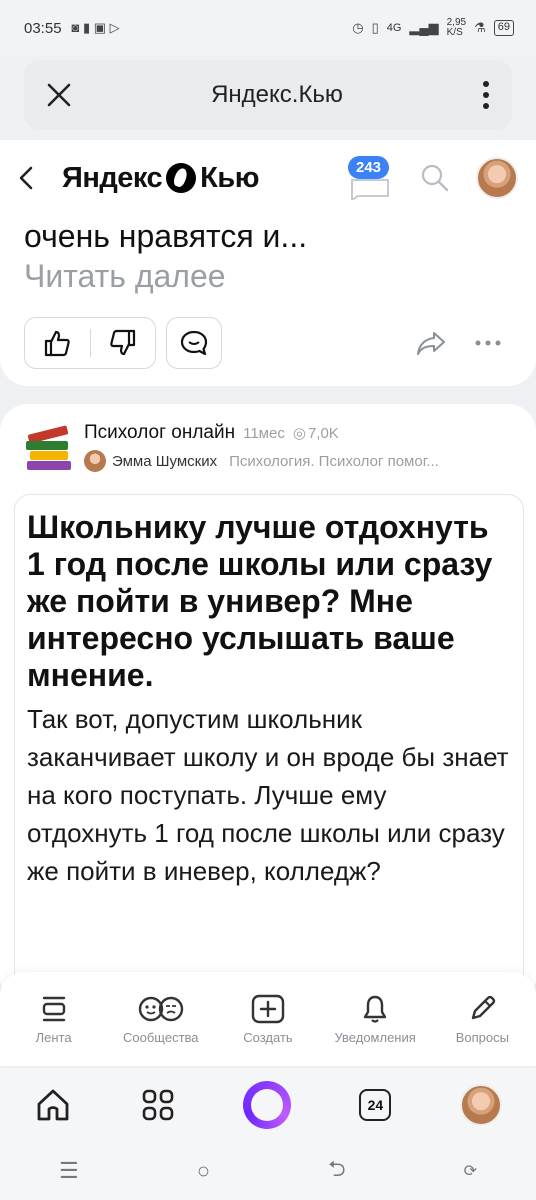 This screenshot has width=536, height=1200. I want to click on browser-bar: 24, so click(268, 1105).